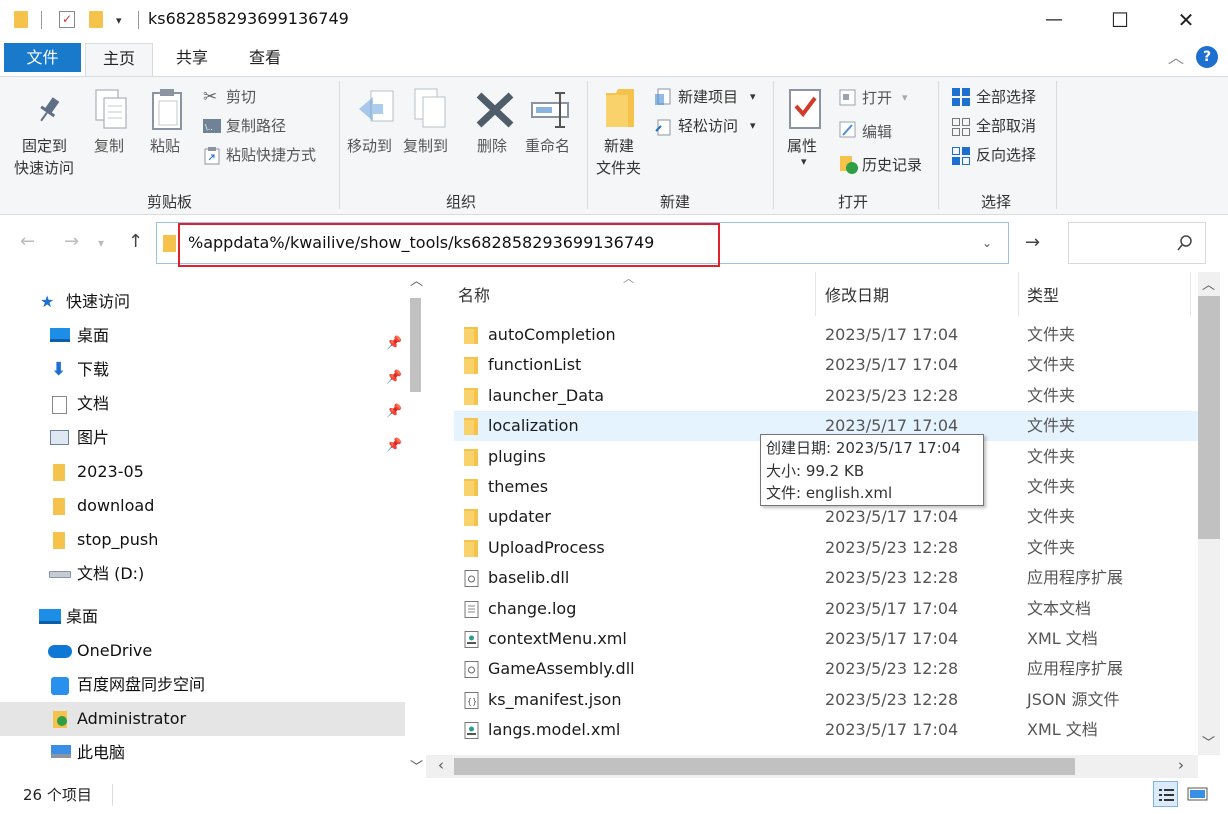 The width and height of the screenshot is (1228, 814). Describe the element at coordinates (1186, 20) in the screenshot. I see `close-button: ✕` at that location.